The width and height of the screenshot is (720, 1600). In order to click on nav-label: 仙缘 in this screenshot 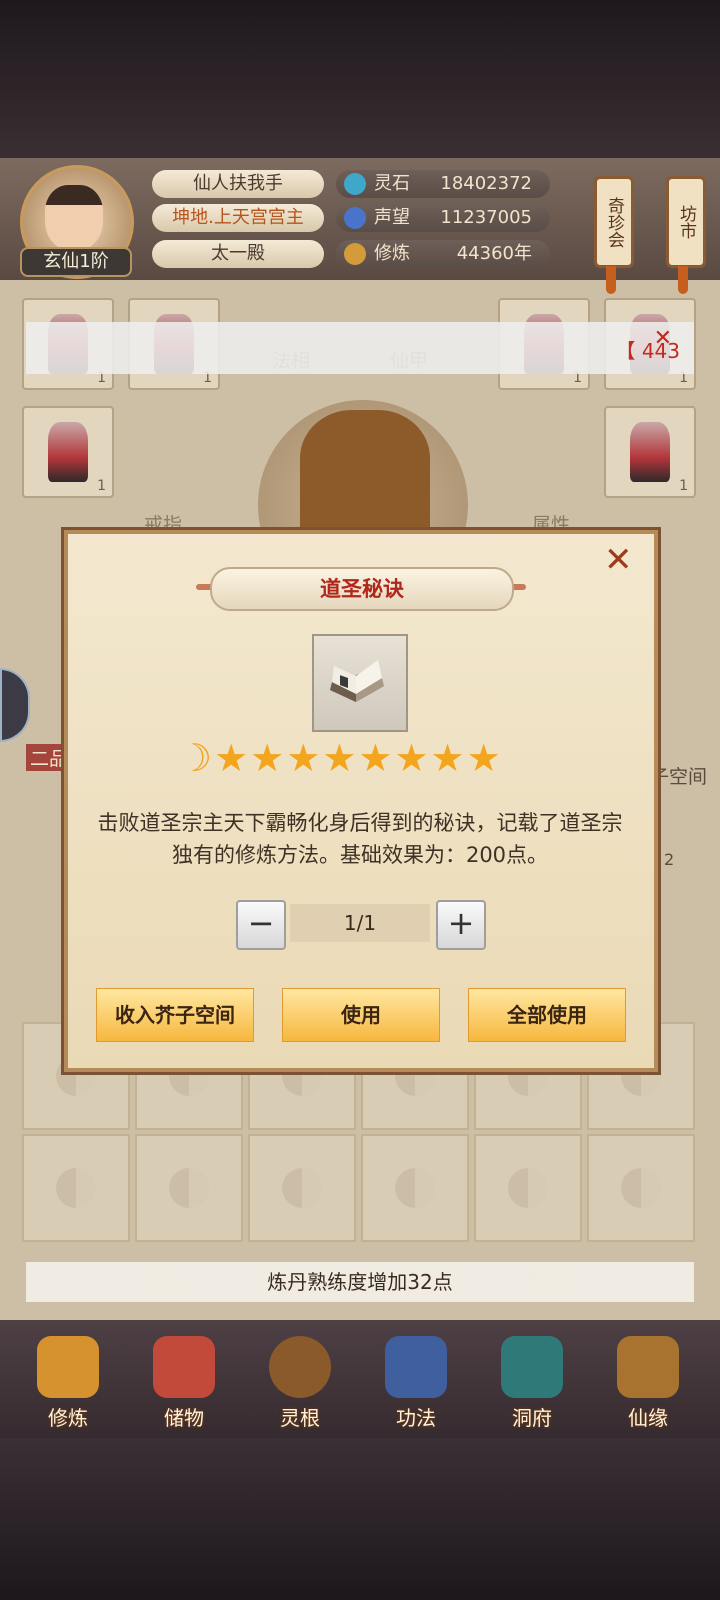, I will do `click(648, 1418)`.